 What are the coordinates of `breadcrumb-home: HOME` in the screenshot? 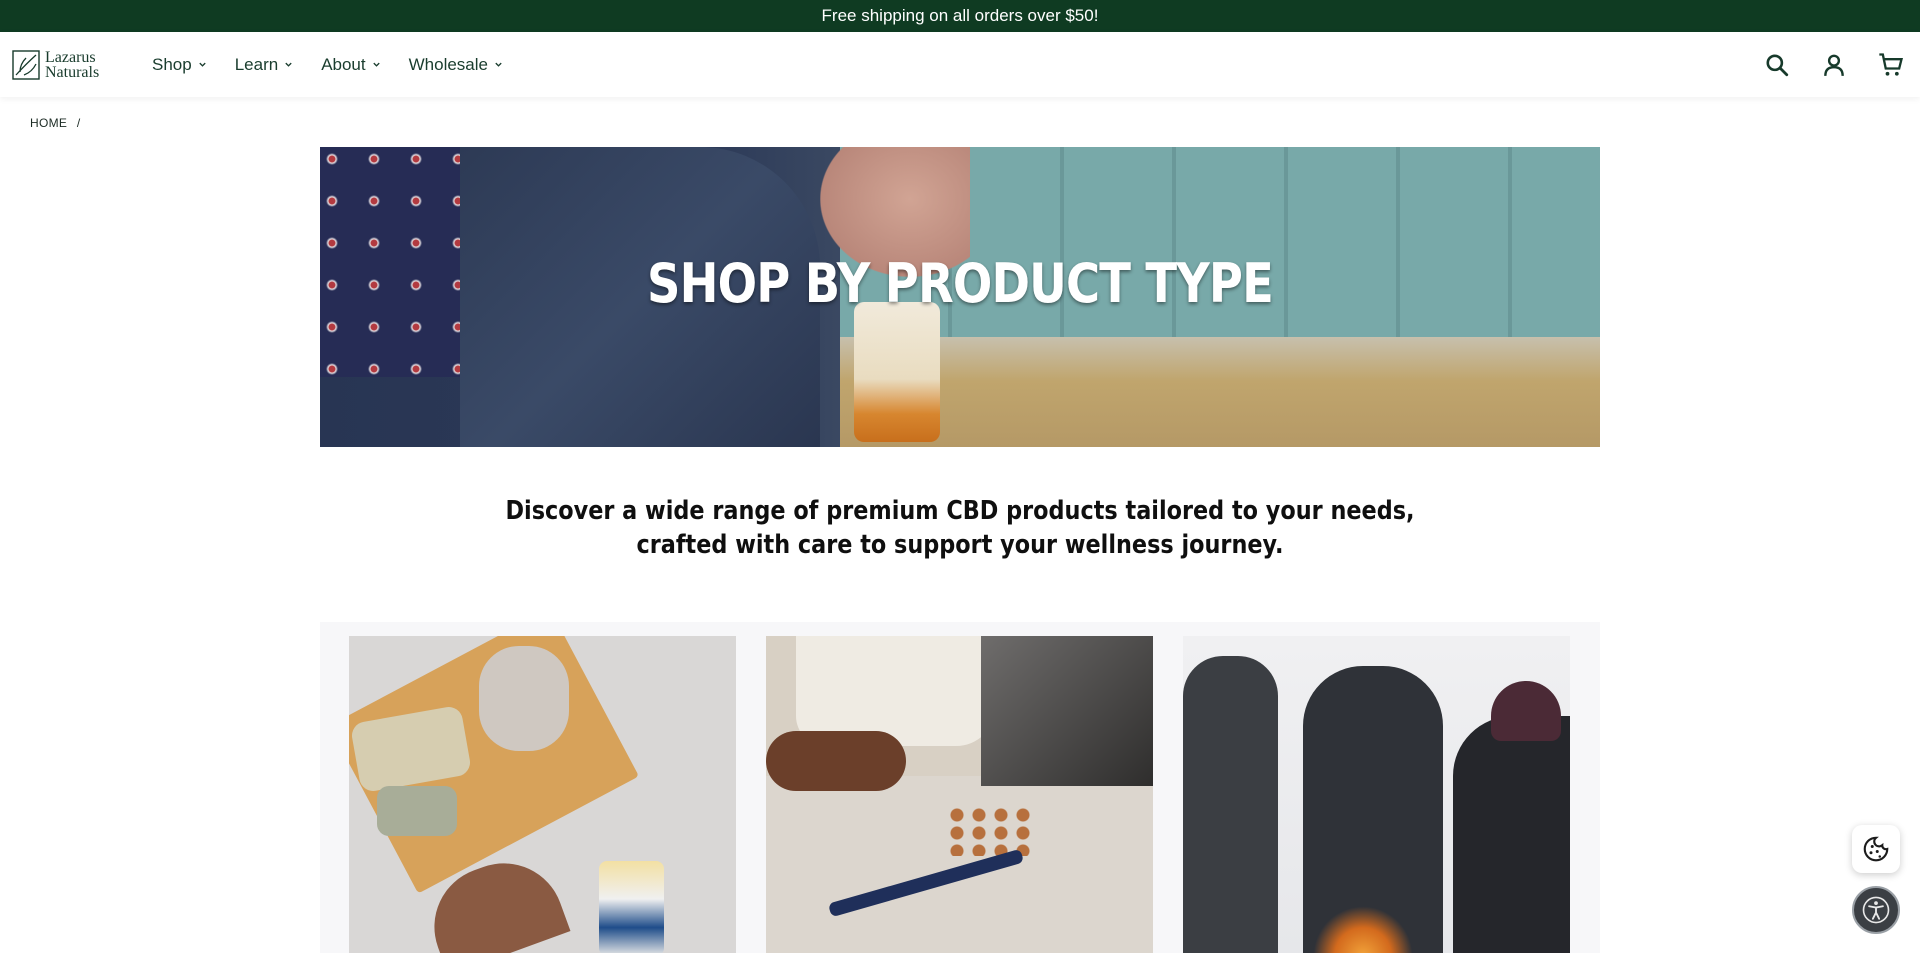 It's located at (48, 123).